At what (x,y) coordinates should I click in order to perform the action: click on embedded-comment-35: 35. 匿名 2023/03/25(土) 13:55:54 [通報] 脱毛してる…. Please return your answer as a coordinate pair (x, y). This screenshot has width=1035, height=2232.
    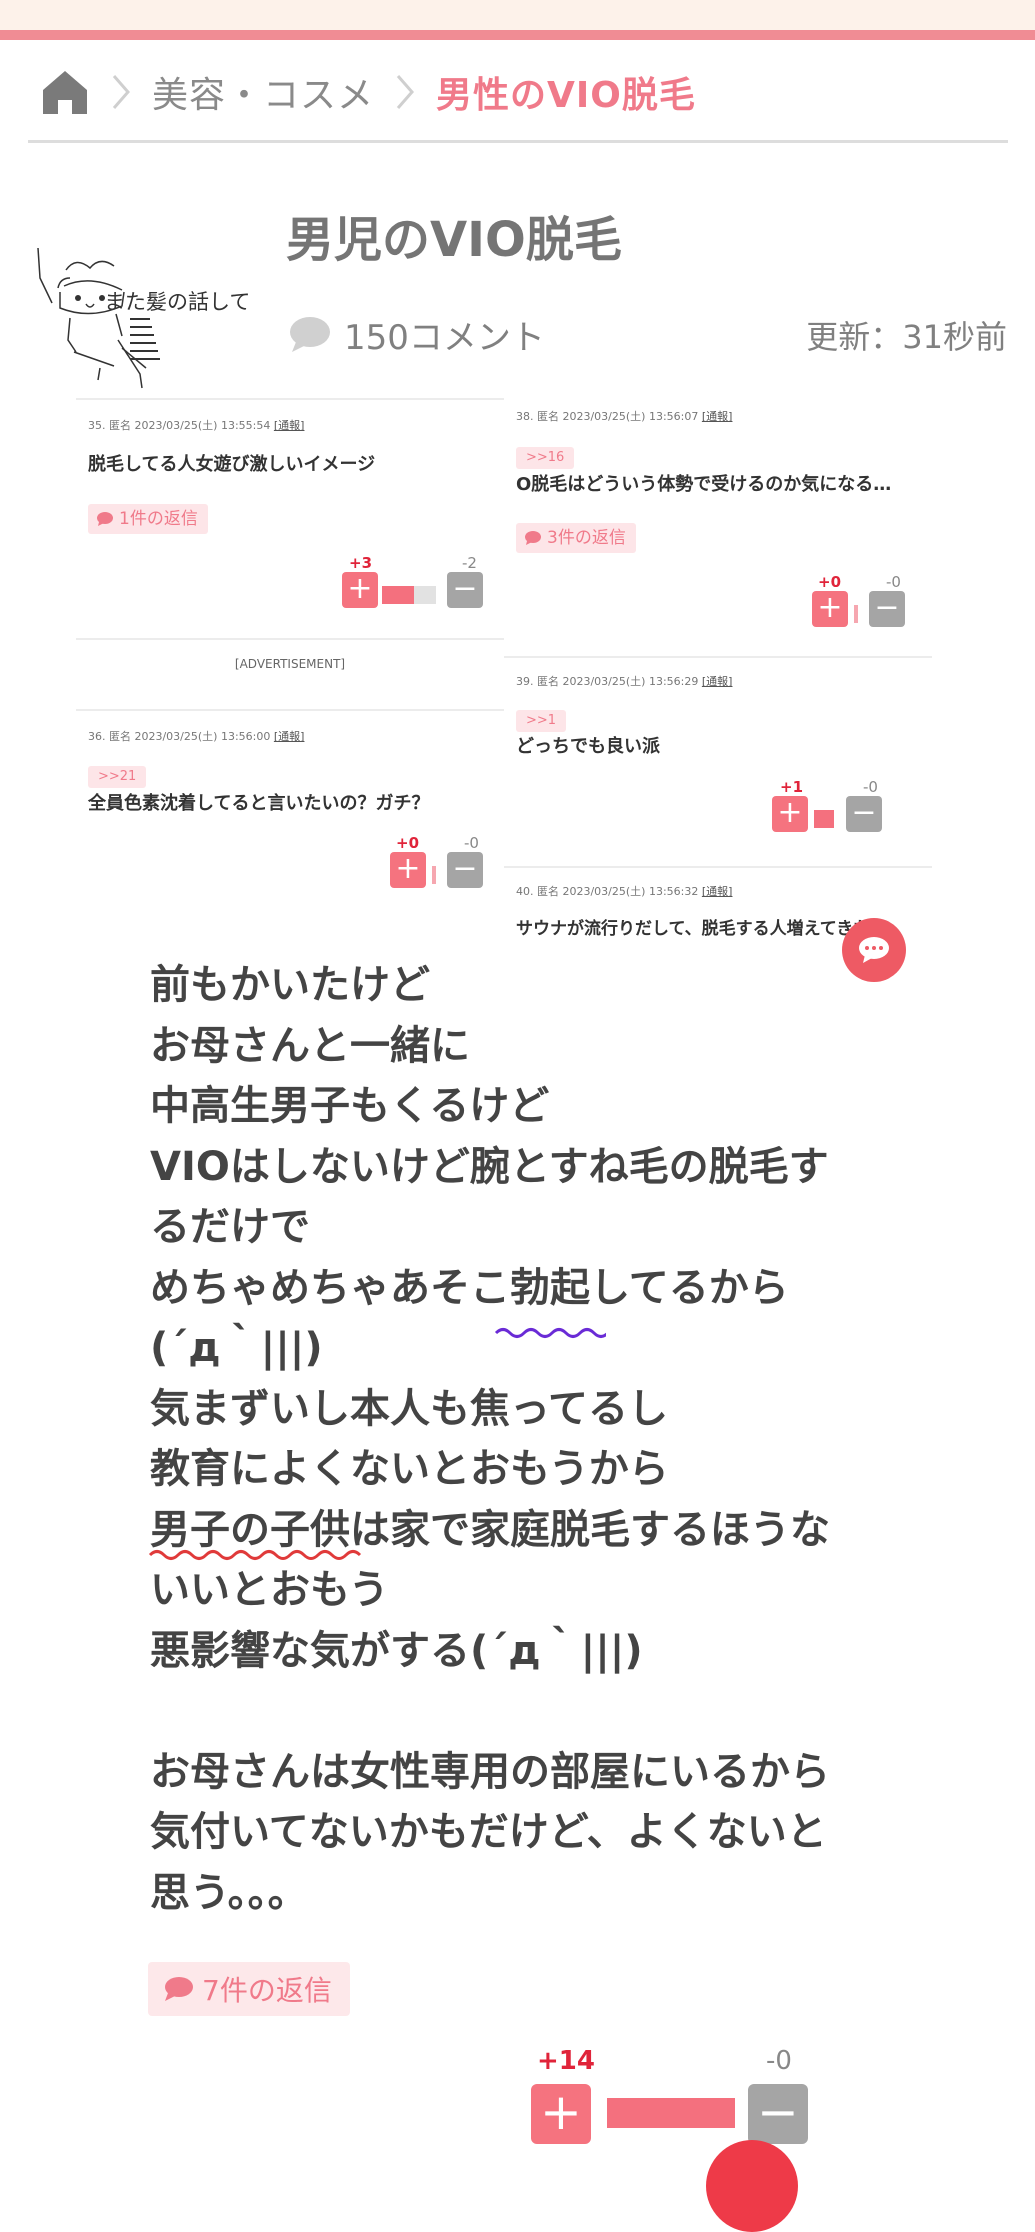
    Looking at the image, I should click on (290, 519).